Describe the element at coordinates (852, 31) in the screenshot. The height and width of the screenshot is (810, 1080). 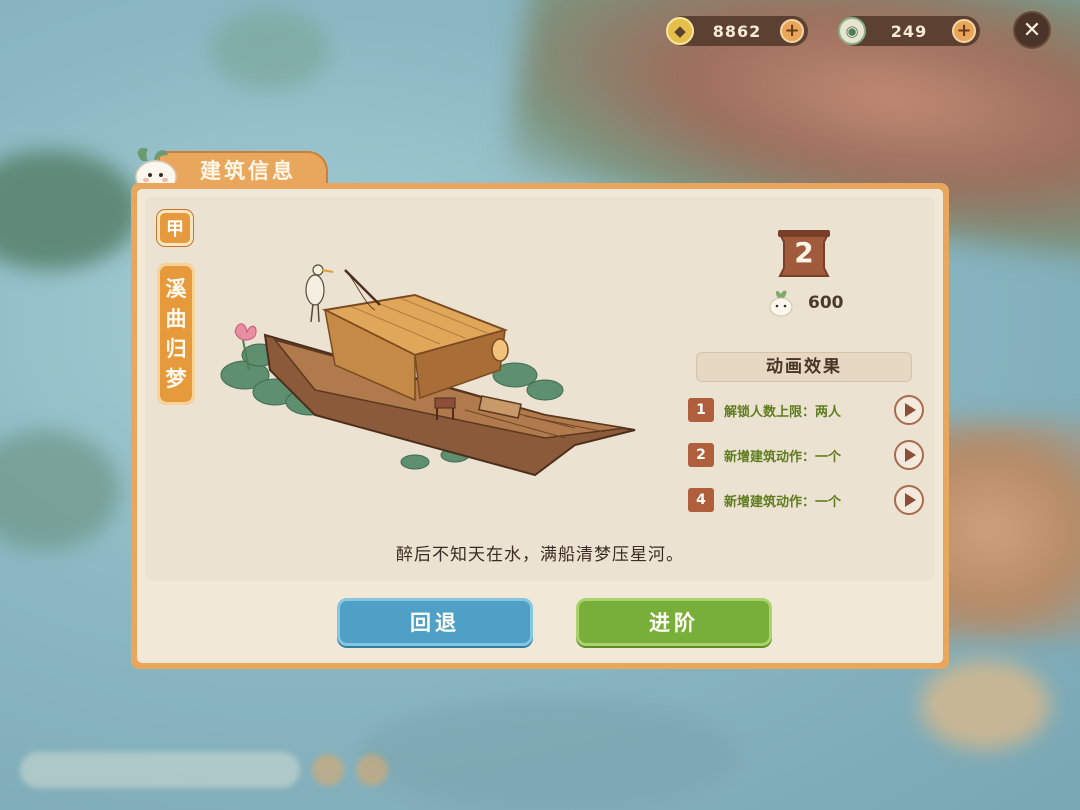
I see `jade-coin-icon: ◉` at that location.